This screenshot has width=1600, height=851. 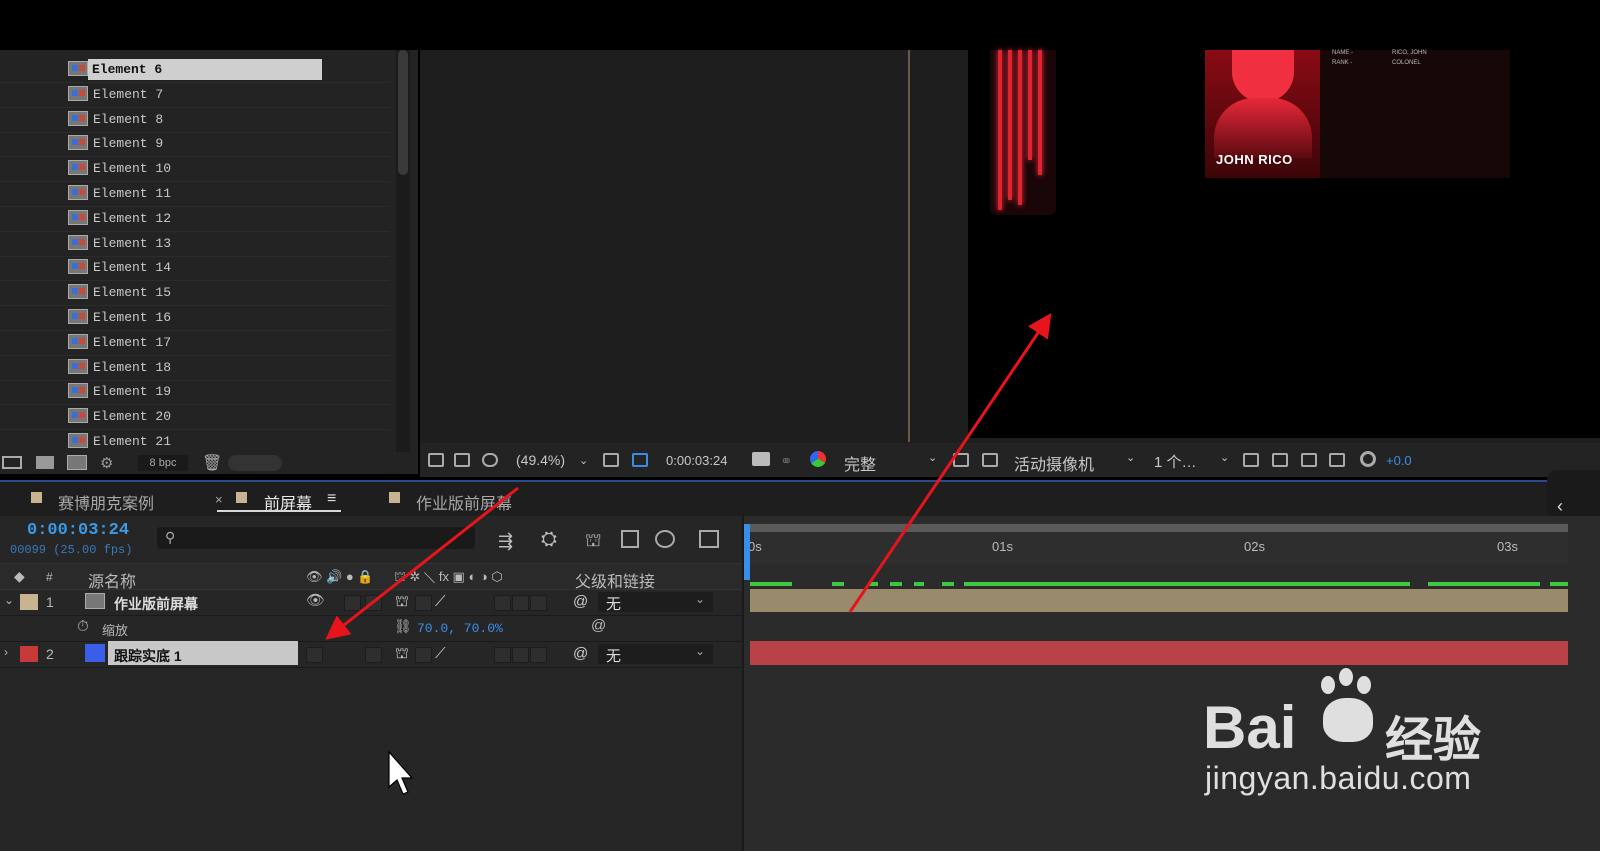 What do you see at coordinates (1338, 778) in the screenshot?
I see `watermark-url: jingyan.baidu.com` at bounding box center [1338, 778].